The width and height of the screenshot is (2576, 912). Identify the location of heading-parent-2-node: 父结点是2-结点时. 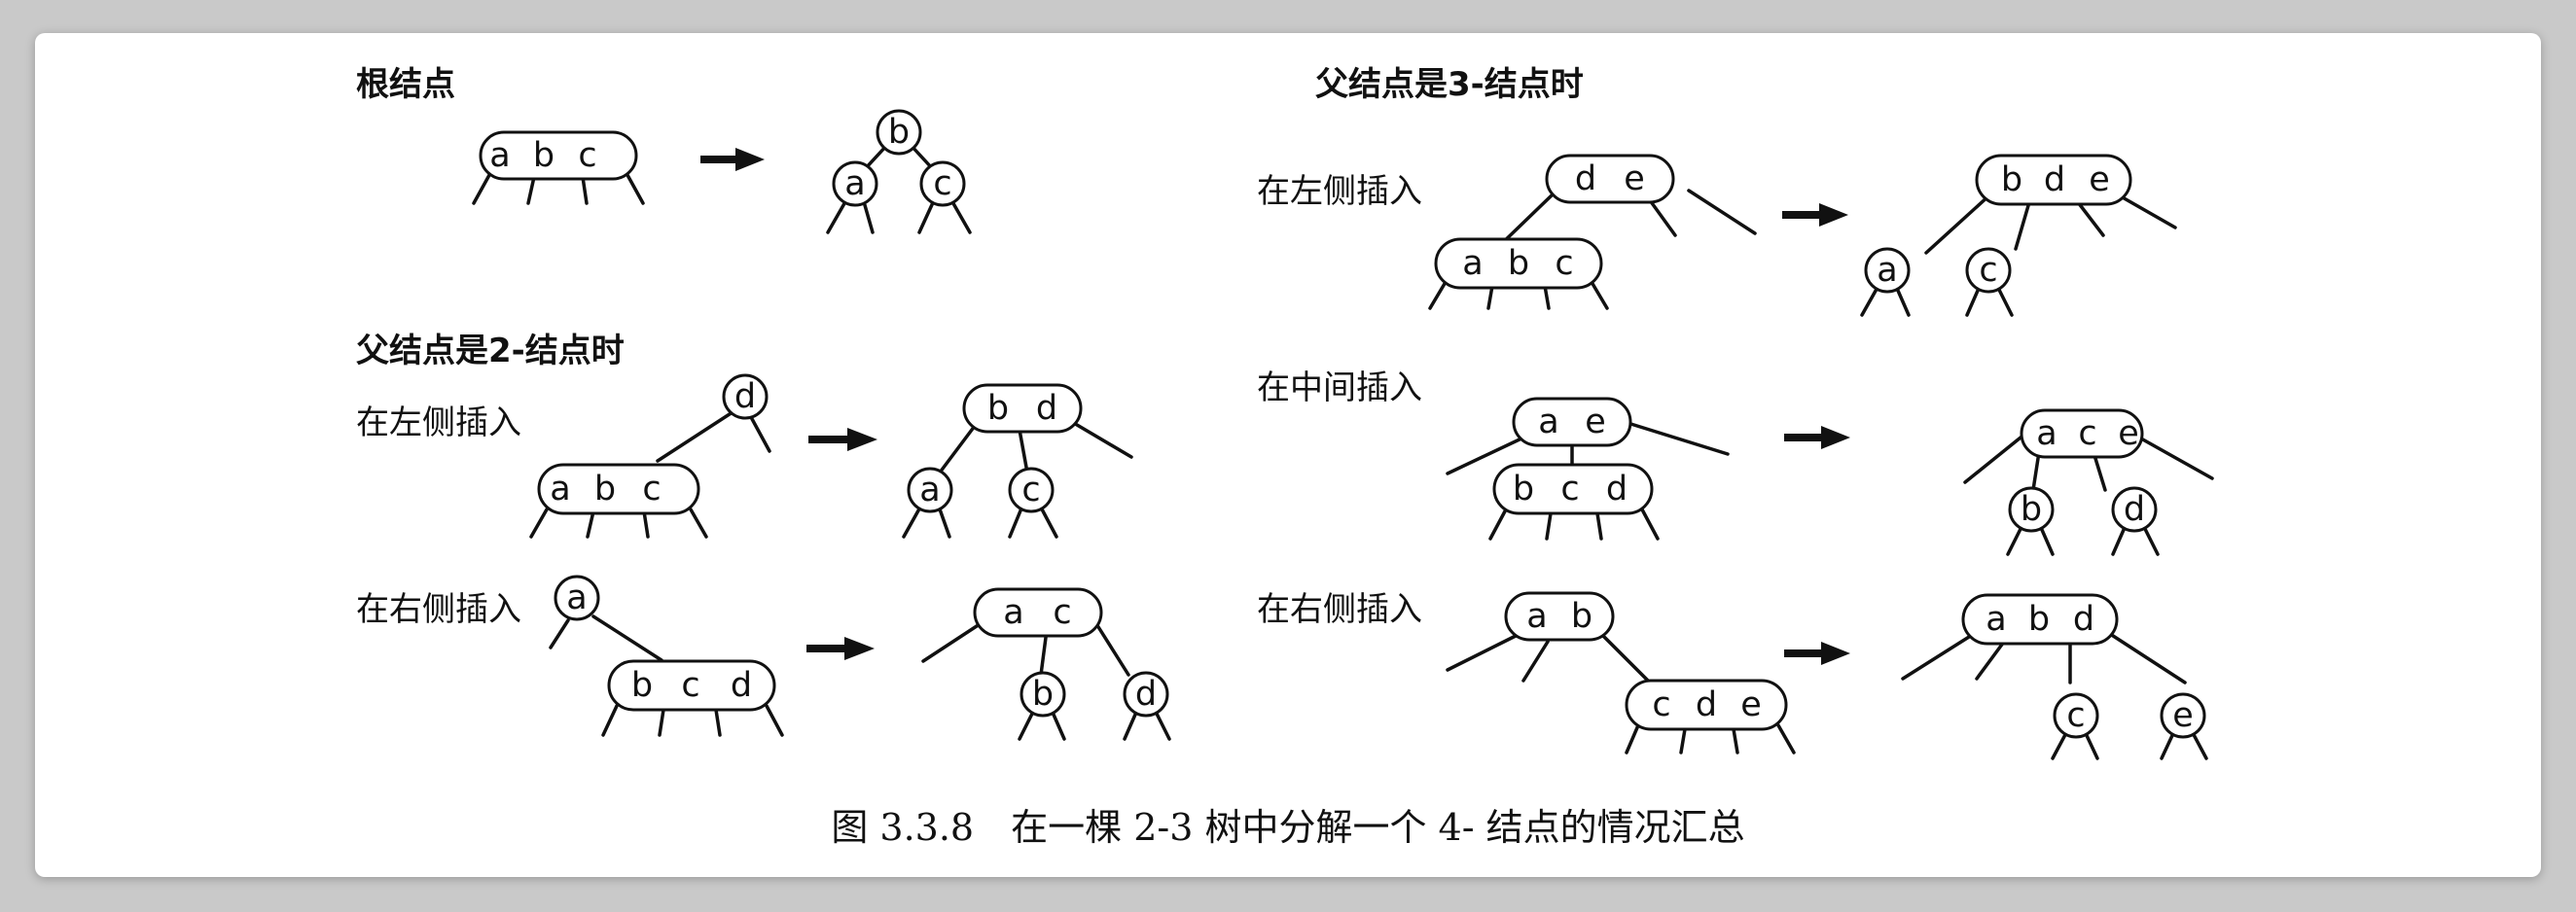
(490, 351).